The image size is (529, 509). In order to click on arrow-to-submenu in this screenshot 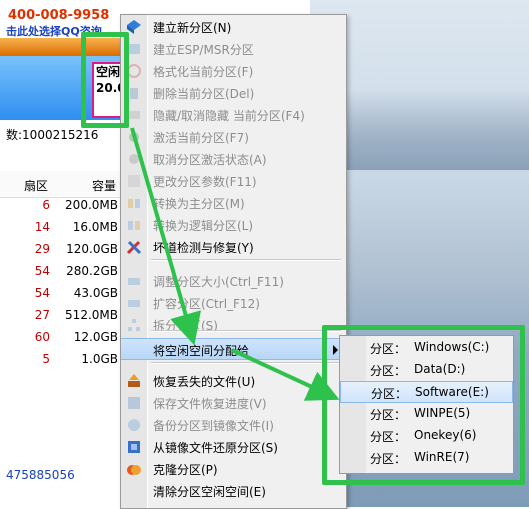, I will do `click(285, 374)`.